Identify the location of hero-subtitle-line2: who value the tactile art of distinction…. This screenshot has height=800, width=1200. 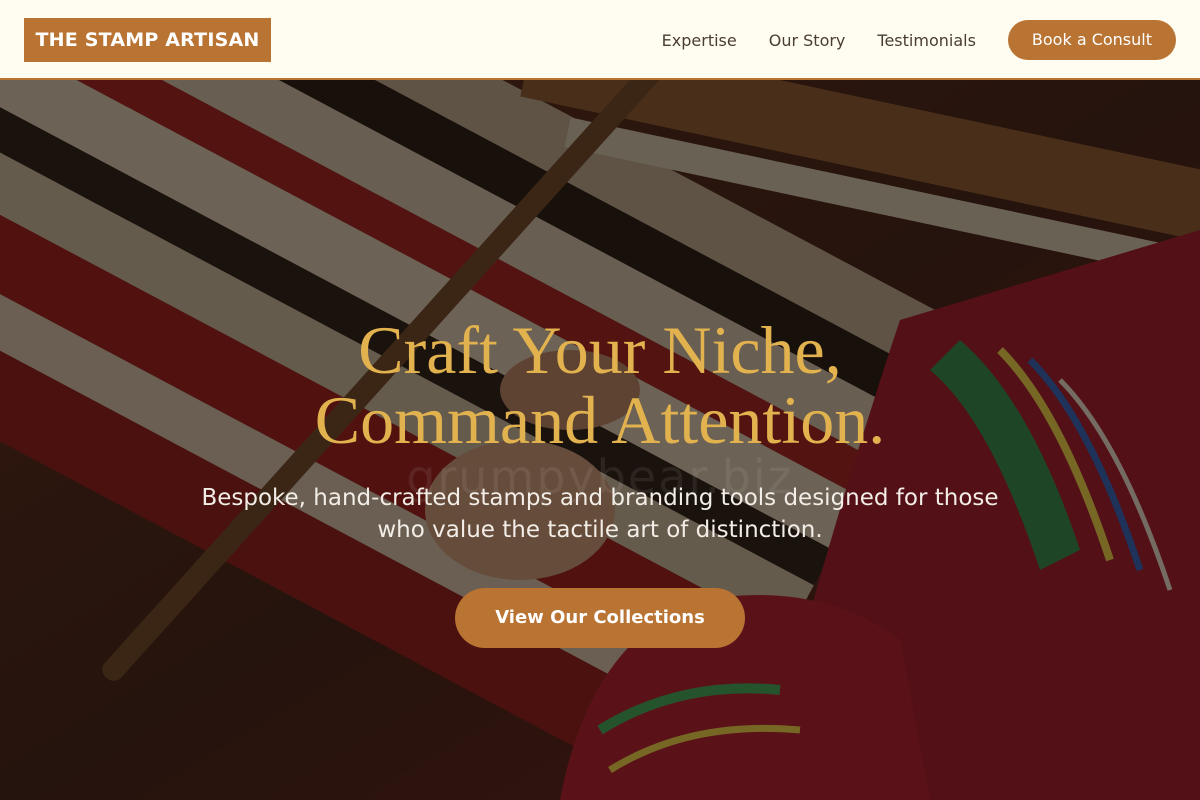
(600, 530).